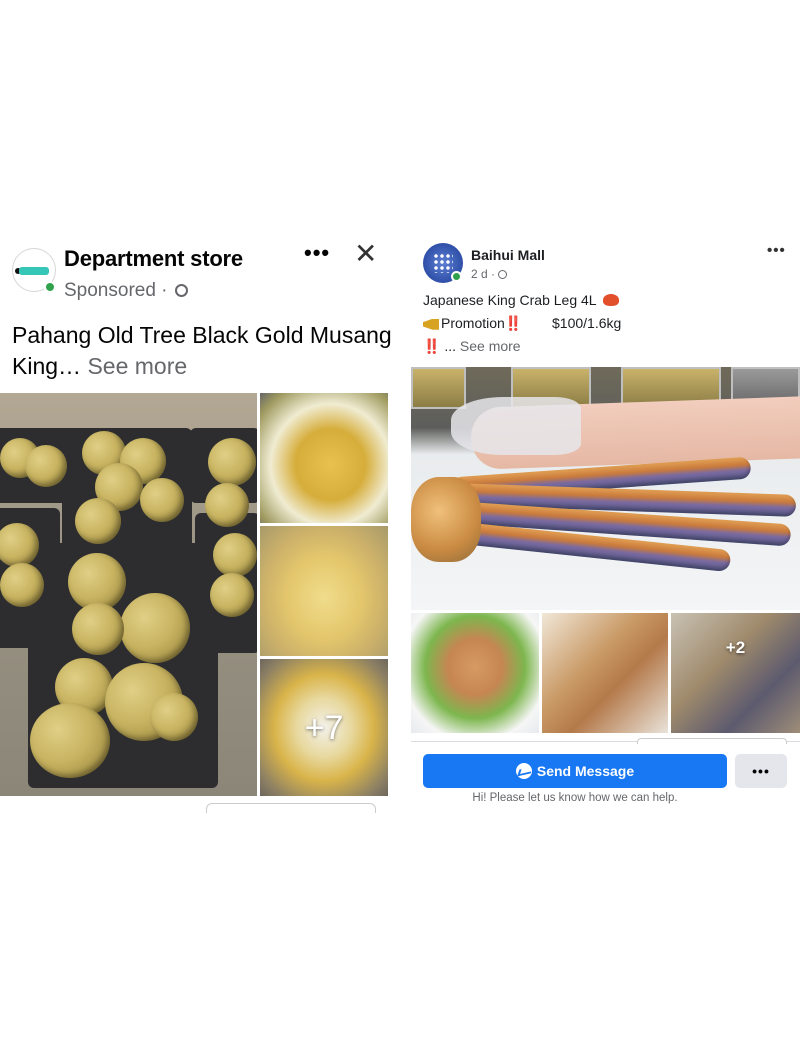 This screenshot has height=1064, width=800. I want to click on message-hint-text: Hi! Please let us know how we can help., so click(575, 798).